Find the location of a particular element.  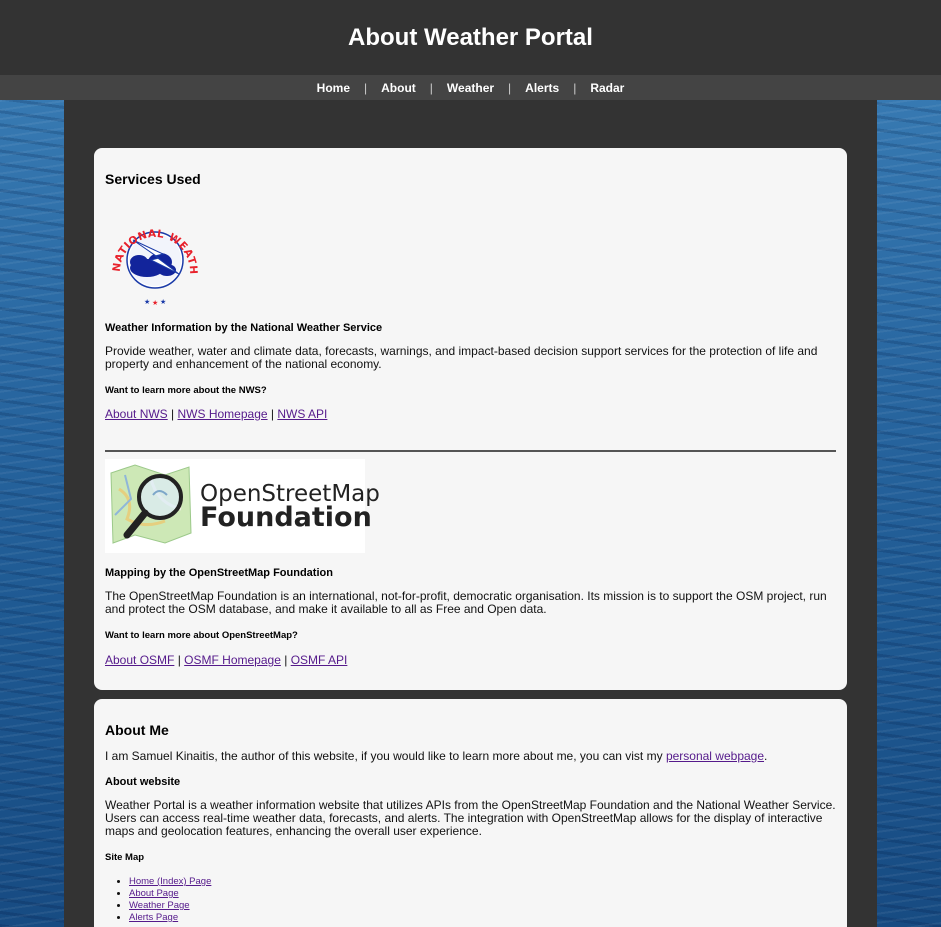

list-item: Alerts Page is located at coordinates (170, 918).